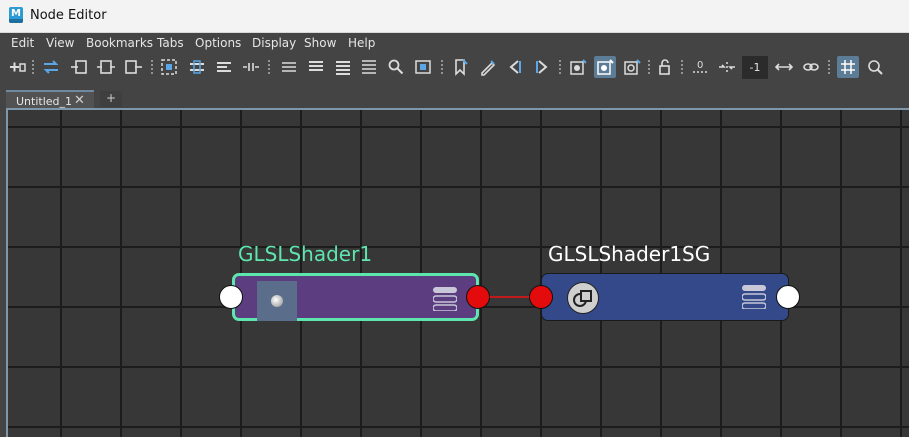 The width and height of the screenshot is (909, 437). I want to click on input-port-glslshader1, so click(231, 297).